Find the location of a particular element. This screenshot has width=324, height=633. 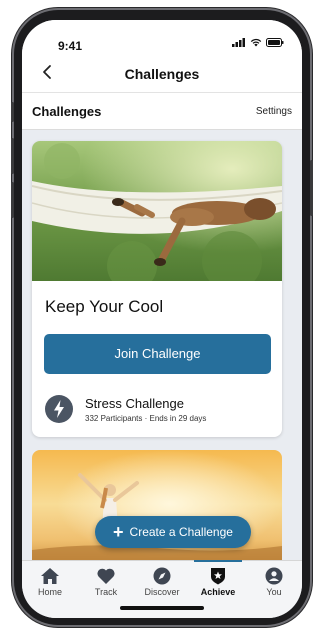

tab-achieve-label: Achieve is located at coordinates (218, 592).